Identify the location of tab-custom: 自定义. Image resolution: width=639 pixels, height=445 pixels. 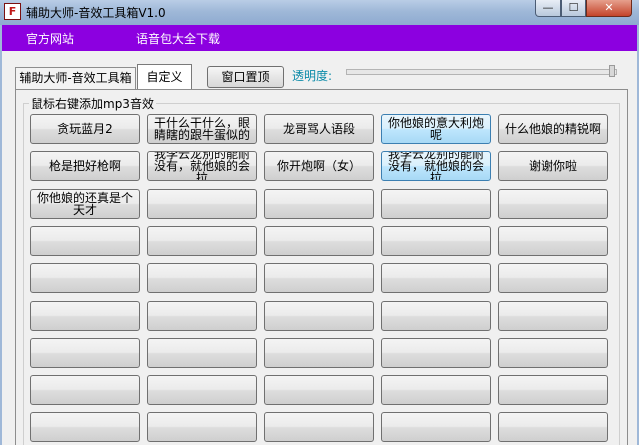
(164, 76).